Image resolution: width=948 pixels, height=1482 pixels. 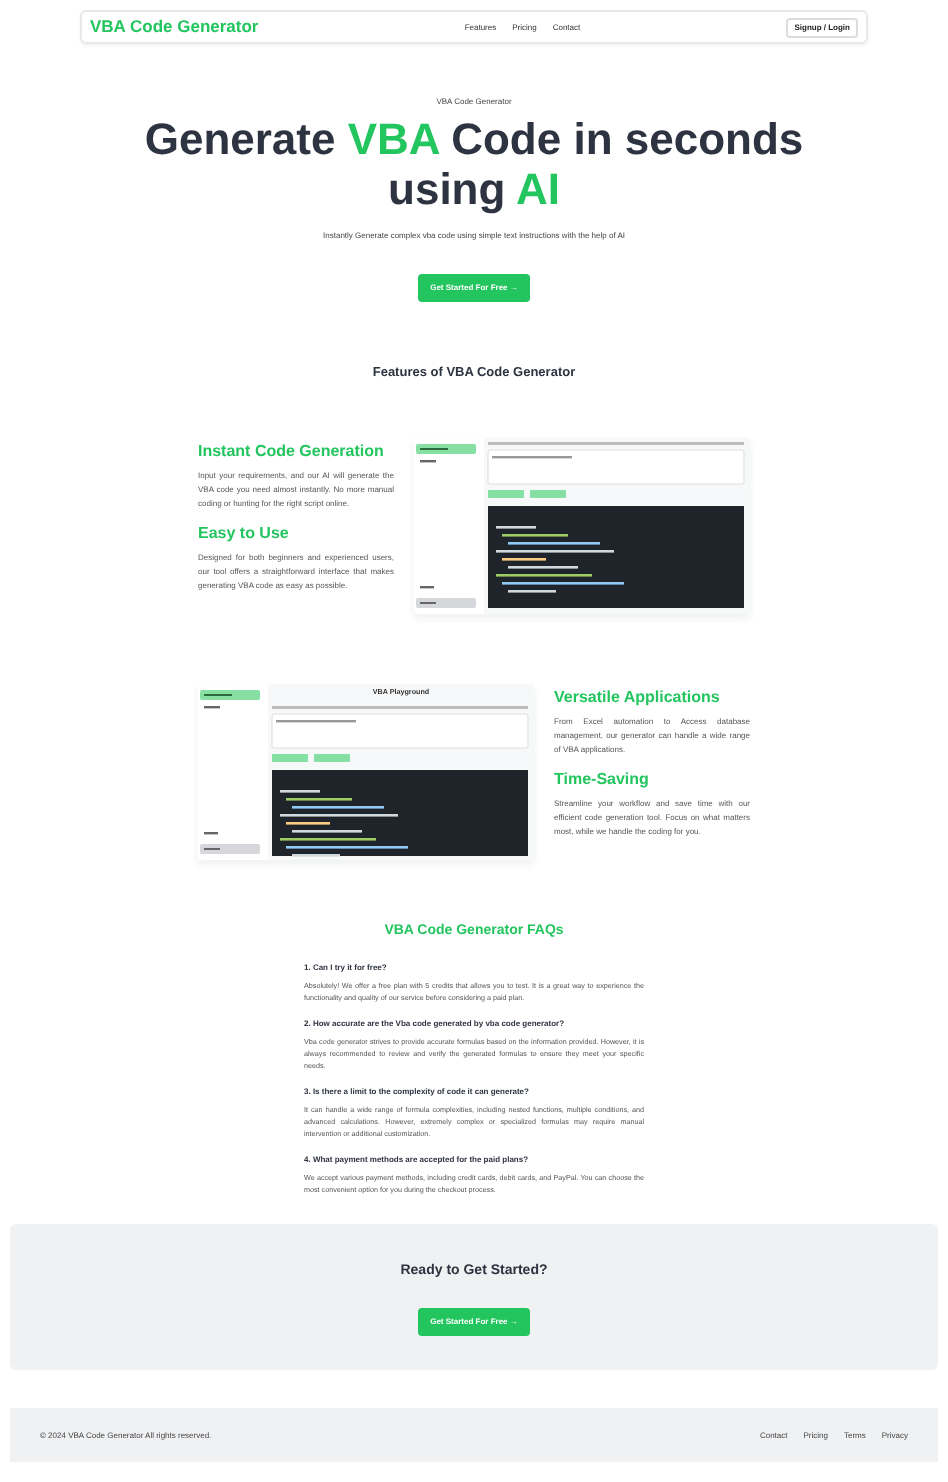 I want to click on feature-title: Time-Saving, so click(x=602, y=780).